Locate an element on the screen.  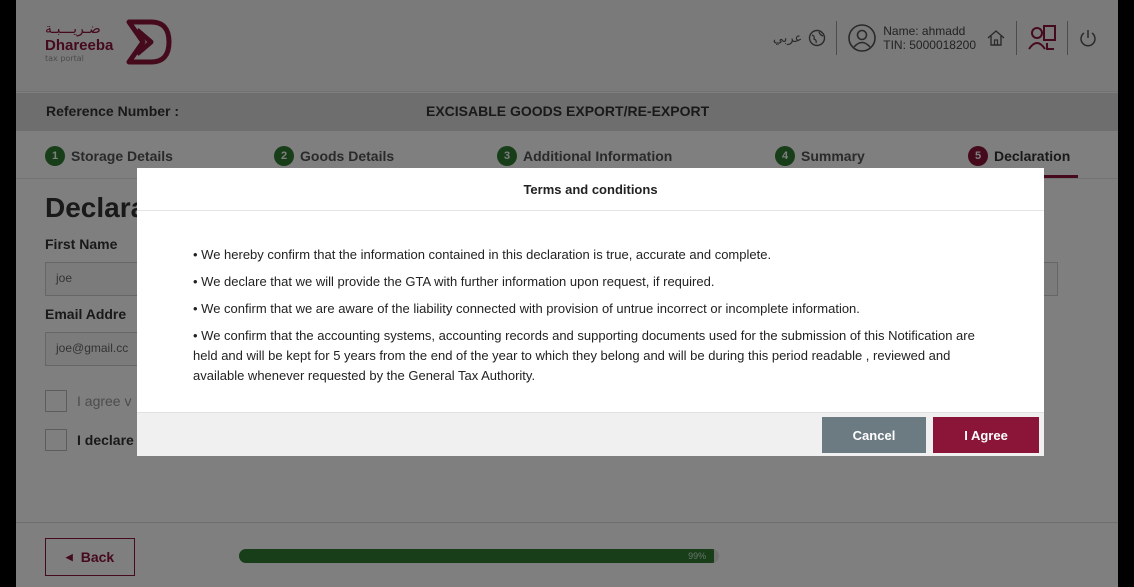
cancel-button: Cancel is located at coordinates (874, 435).